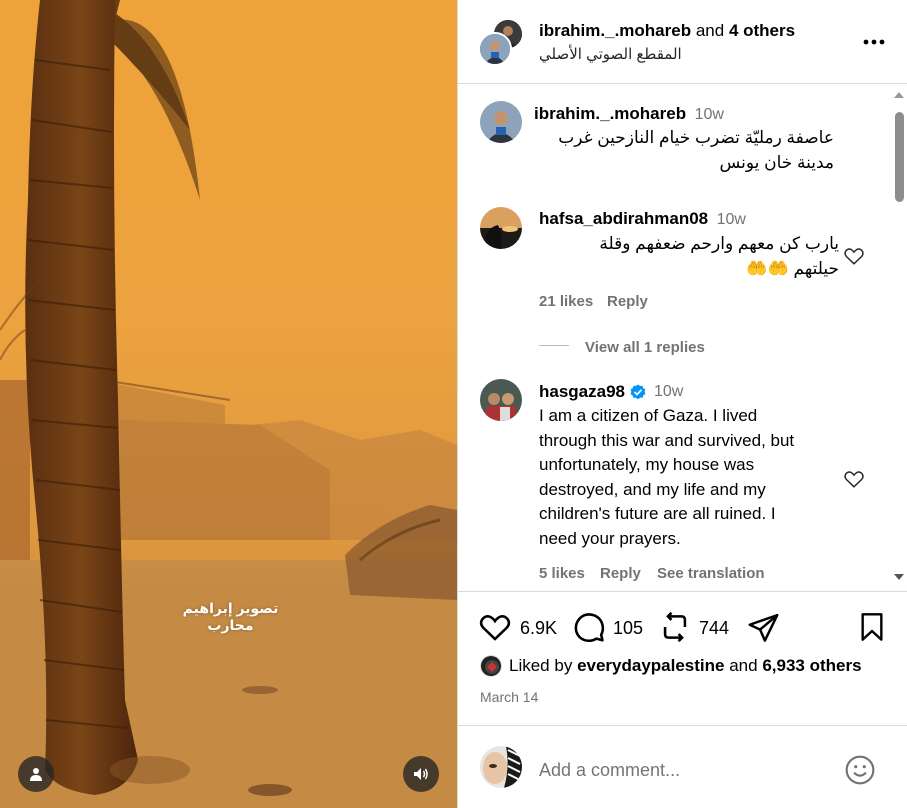 The width and height of the screenshot is (907, 808). What do you see at coordinates (710, 30) in the screenshot?
I see `authors-and: and` at bounding box center [710, 30].